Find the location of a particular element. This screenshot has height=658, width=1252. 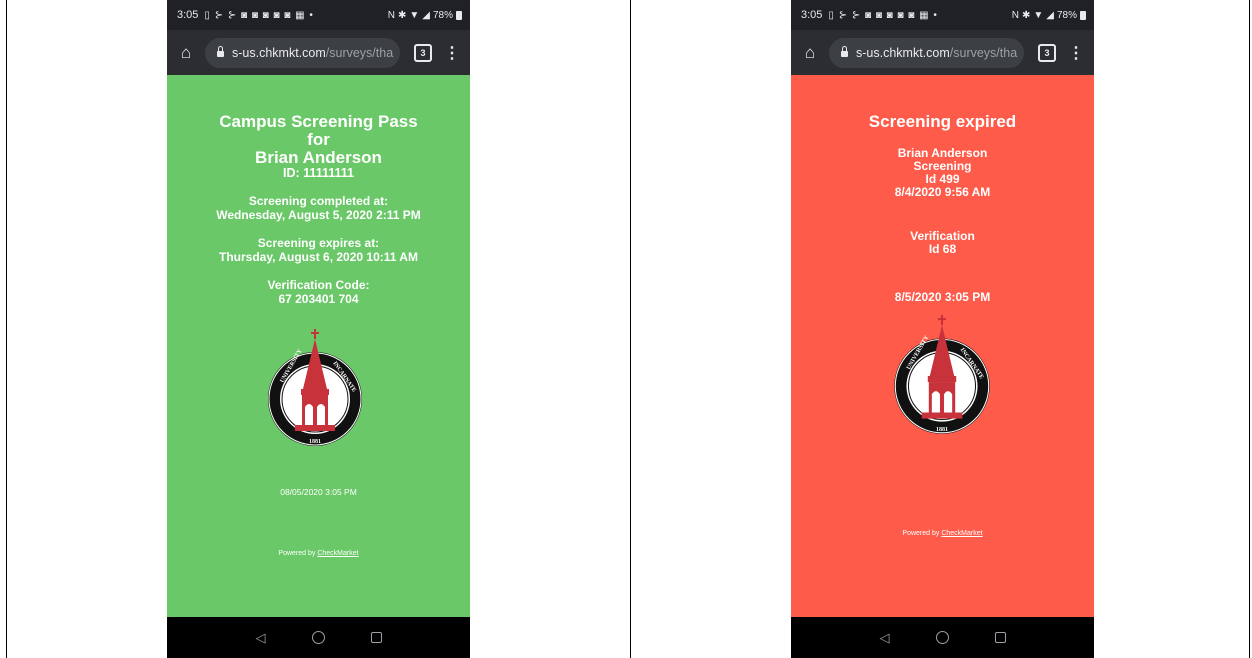

screening-label: Screening is located at coordinates (942, 166).